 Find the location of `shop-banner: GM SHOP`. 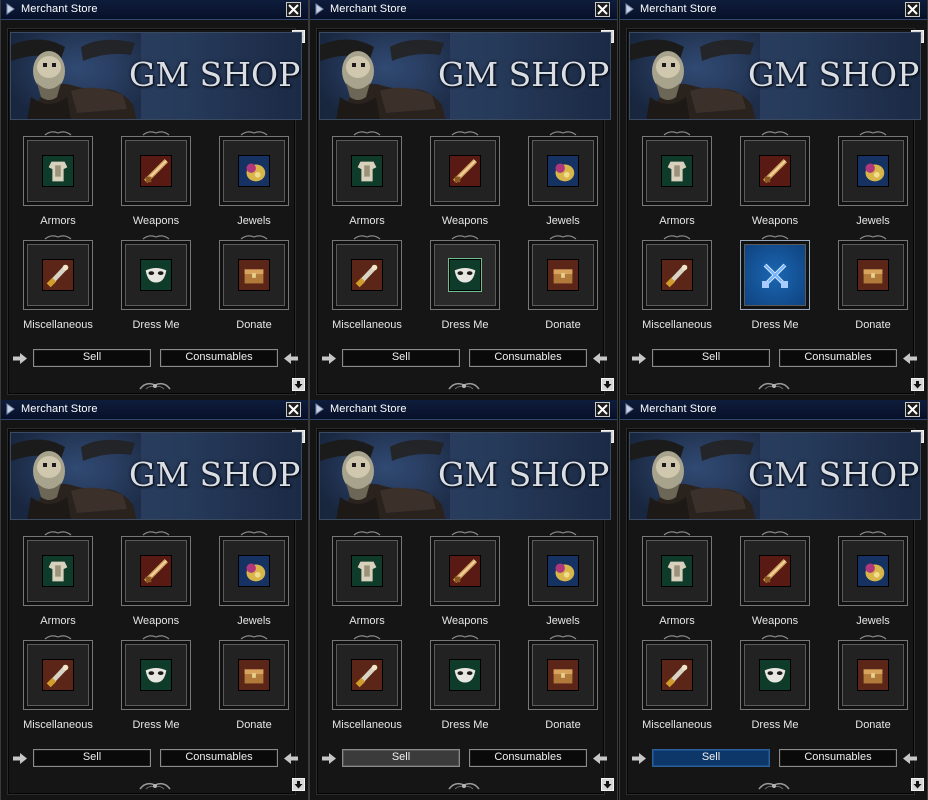

shop-banner: GM SHOP is located at coordinates (775, 476).